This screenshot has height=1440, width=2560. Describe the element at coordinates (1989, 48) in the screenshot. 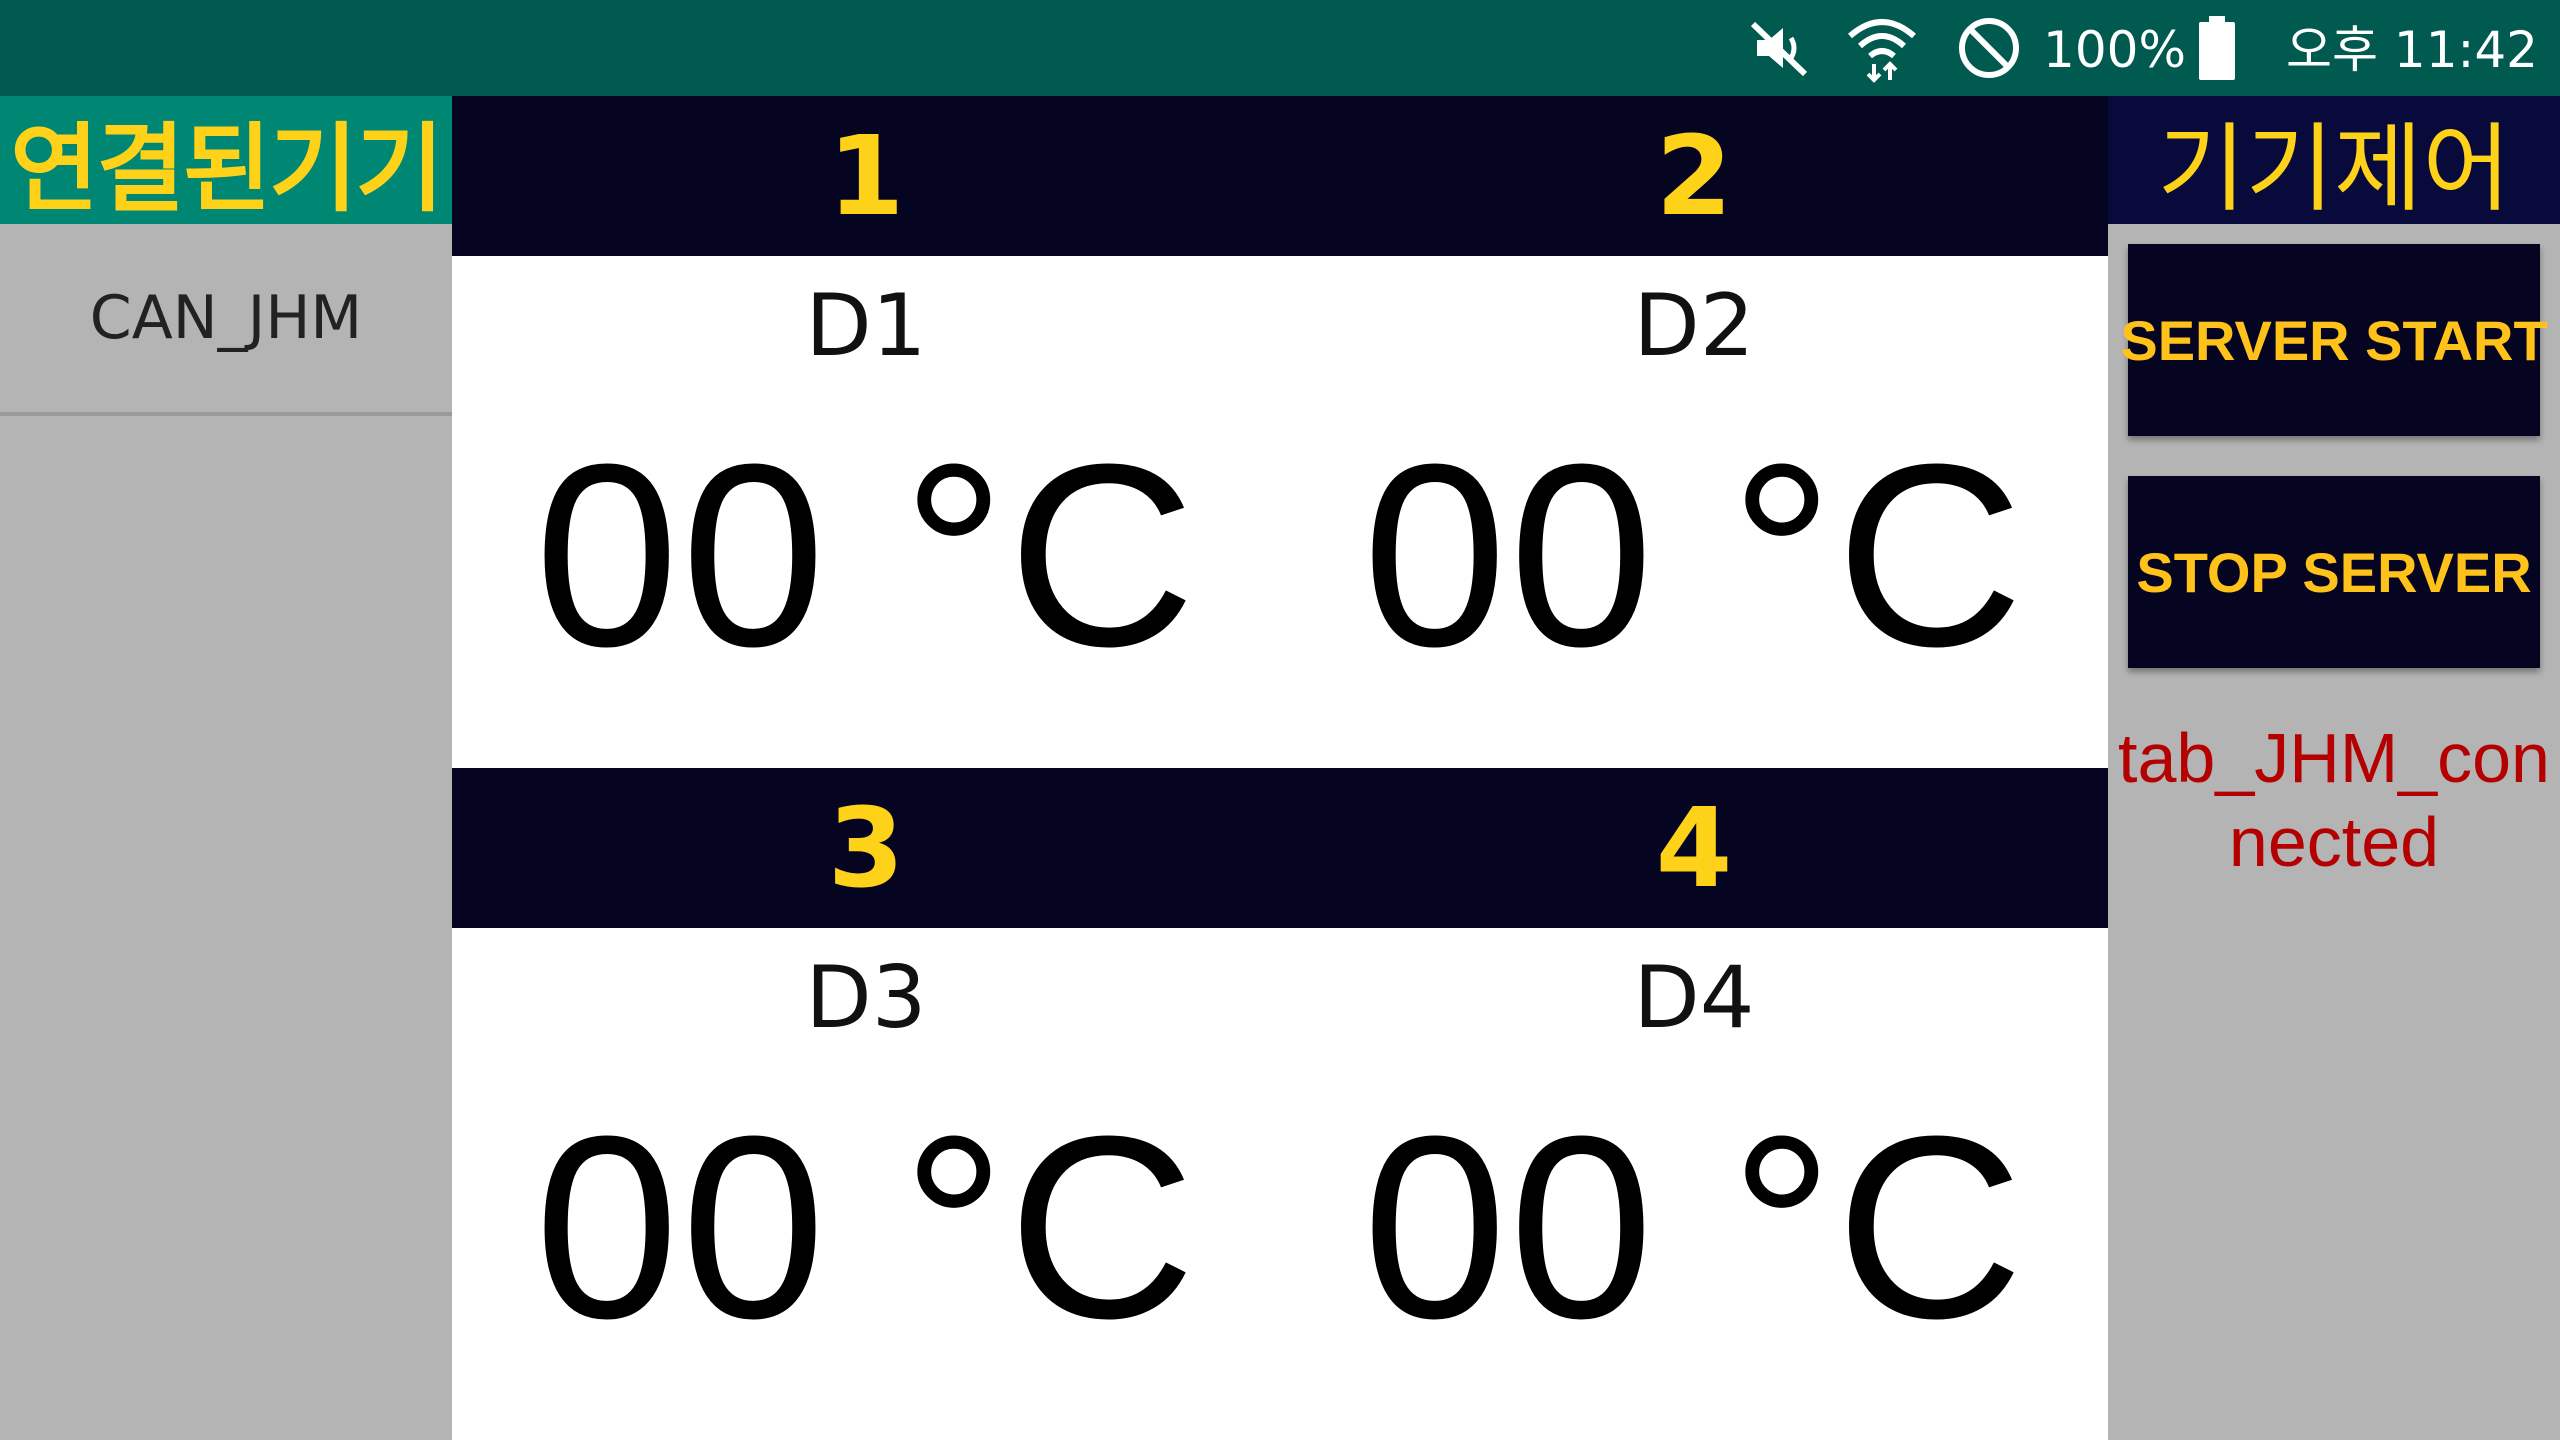

I see `do-not-disturb-icon` at that location.